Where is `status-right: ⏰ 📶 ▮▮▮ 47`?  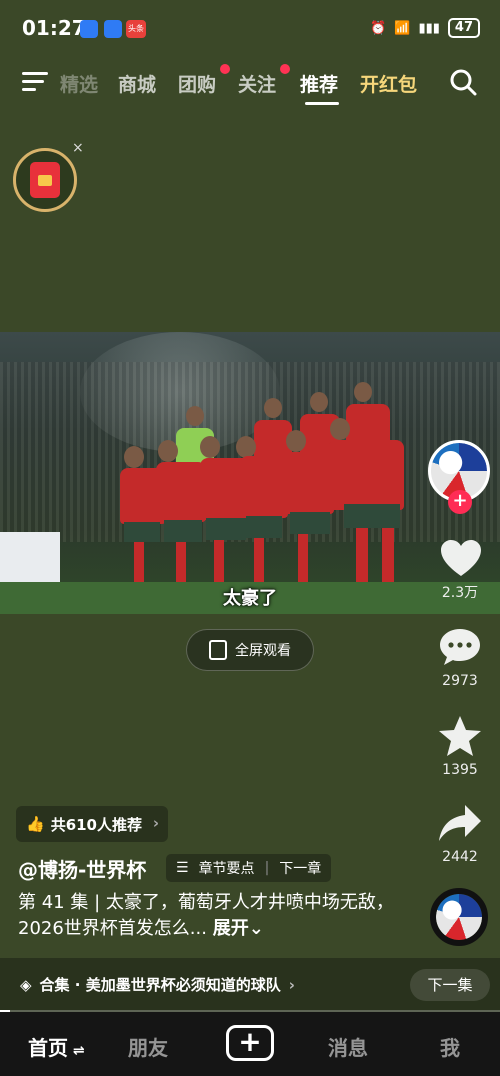 status-right: ⏰ 📶 ▮▮▮ 47 is located at coordinates (425, 28).